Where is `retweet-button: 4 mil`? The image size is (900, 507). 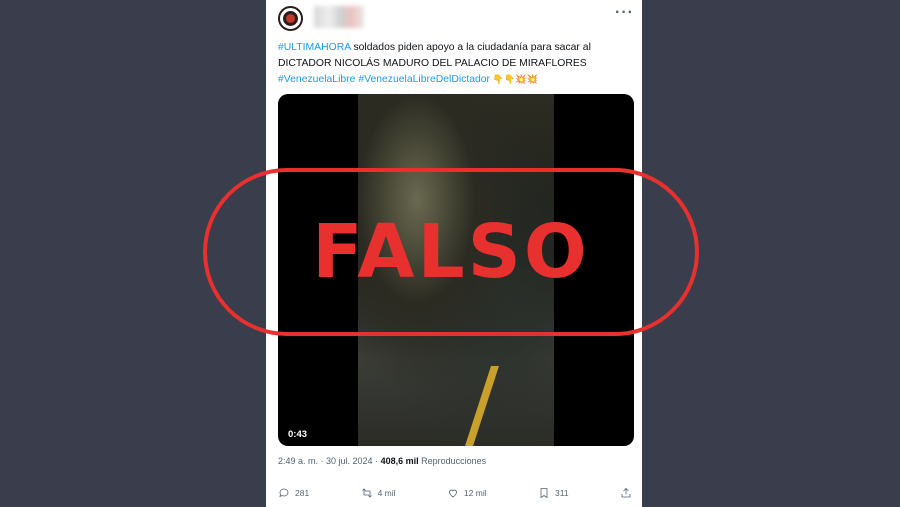
retweet-button: 4 mil is located at coordinates (378, 493).